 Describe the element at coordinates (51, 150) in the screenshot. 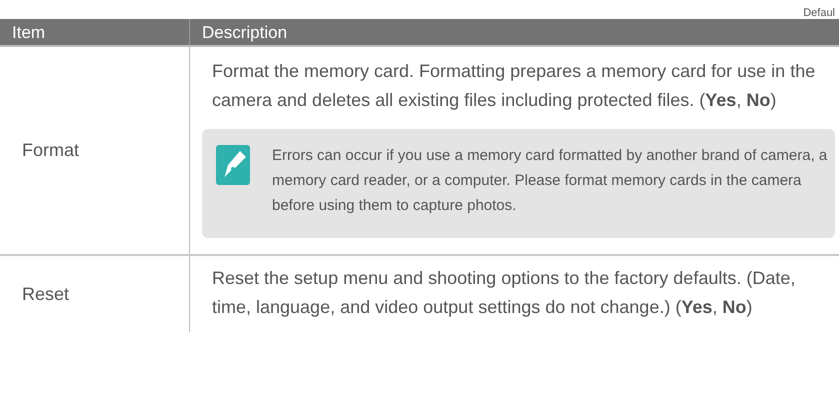

I see `item-cell-text: Format` at that location.